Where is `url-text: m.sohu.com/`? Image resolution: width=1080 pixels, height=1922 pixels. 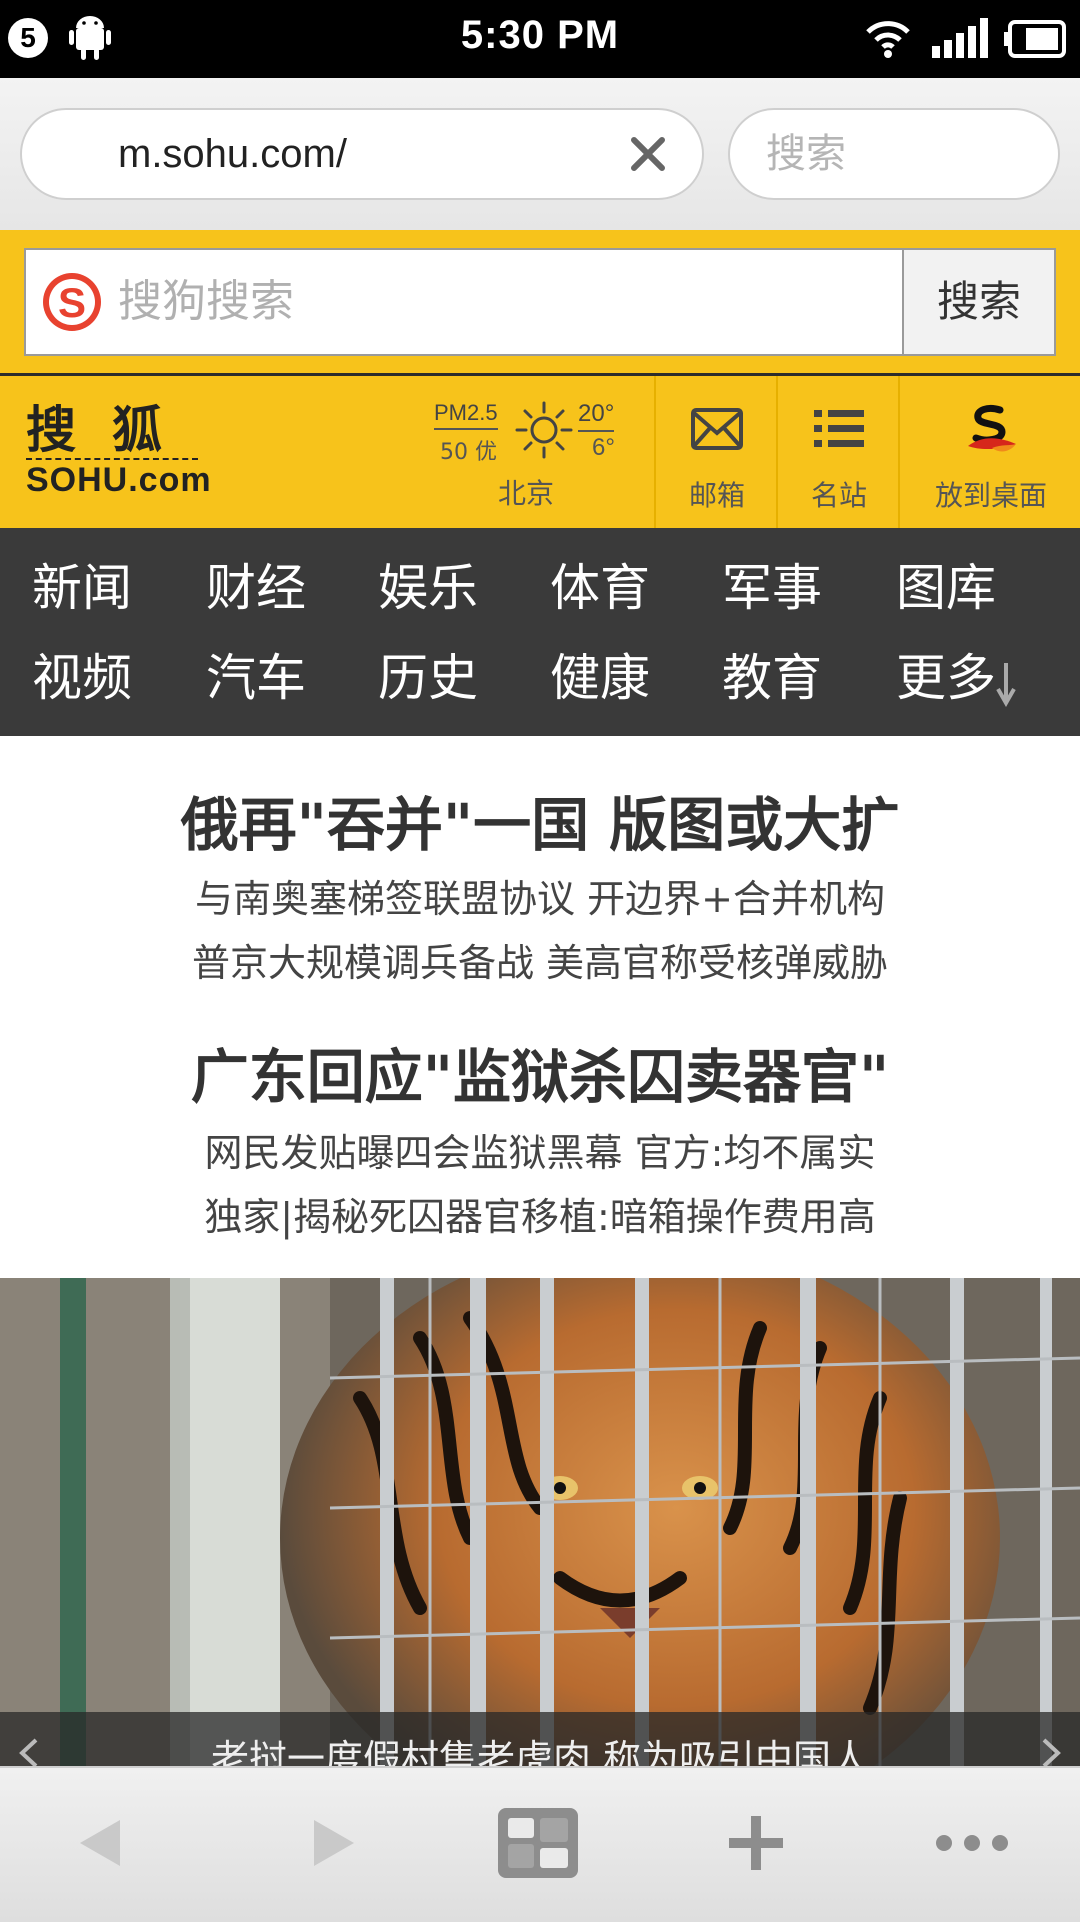
url-text: m.sohu.com/ is located at coordinates (232, 154).